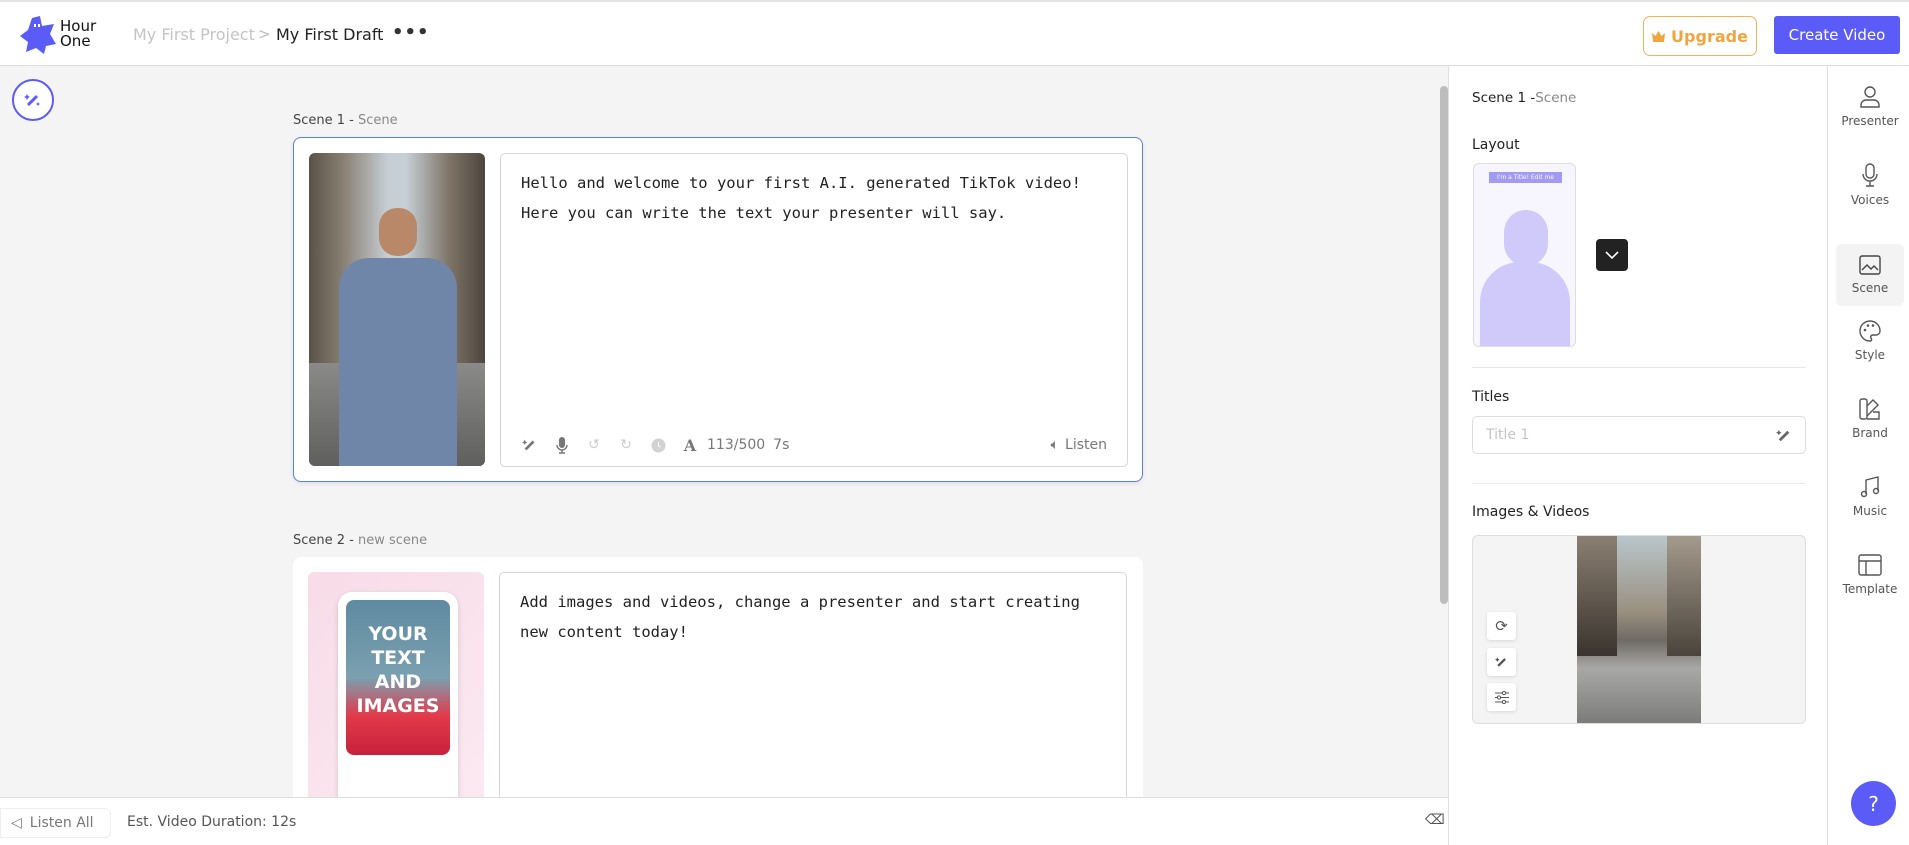  I want to click on speaker-icon: 🔈︎, so click(1055, 445).